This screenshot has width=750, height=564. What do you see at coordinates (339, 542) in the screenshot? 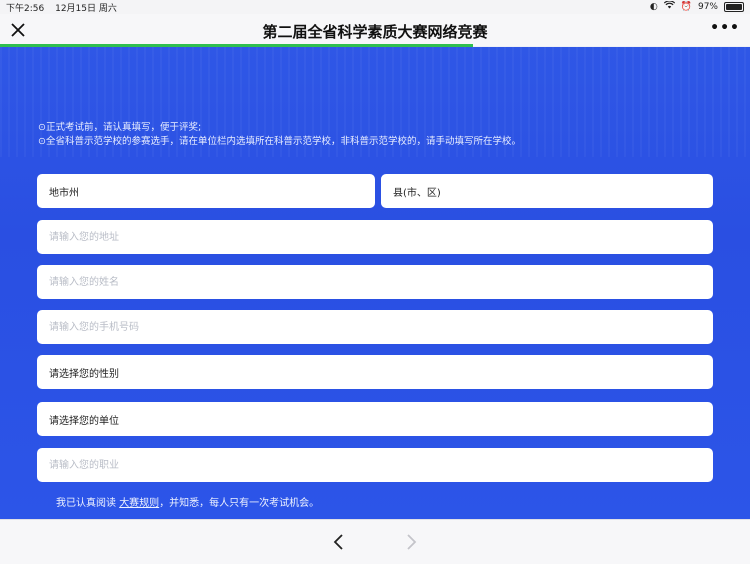
I see `back-icon` at bounding box center [339, 542].